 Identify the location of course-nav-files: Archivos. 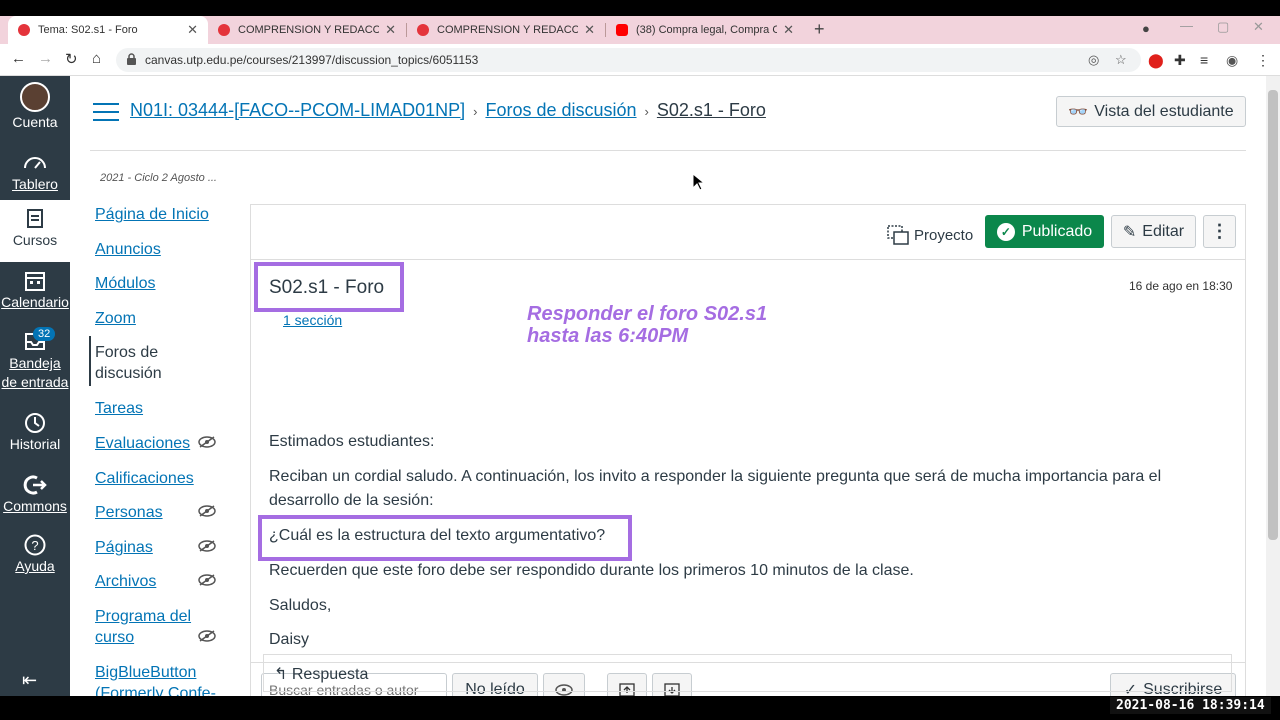
(125, 581).